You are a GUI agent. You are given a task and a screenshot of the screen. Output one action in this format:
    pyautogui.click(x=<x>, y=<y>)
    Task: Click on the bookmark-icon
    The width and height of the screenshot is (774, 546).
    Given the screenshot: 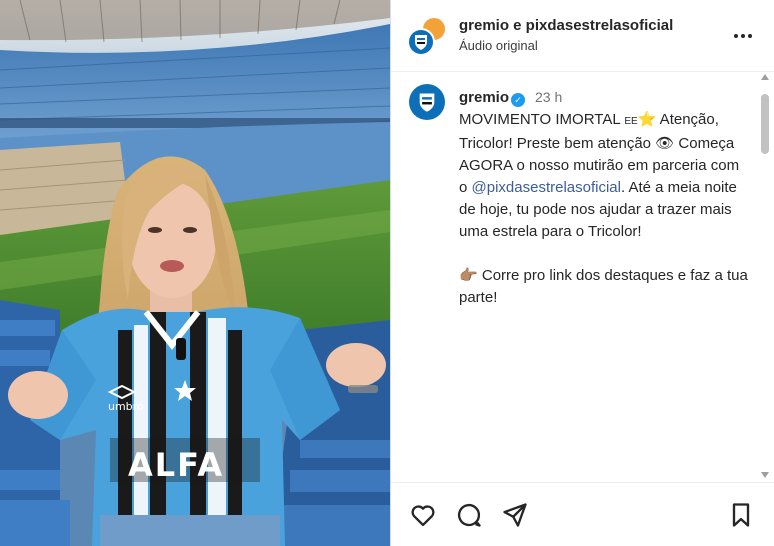 What is the action you would take?
    pyautogui.click(x=741, y=515)
    